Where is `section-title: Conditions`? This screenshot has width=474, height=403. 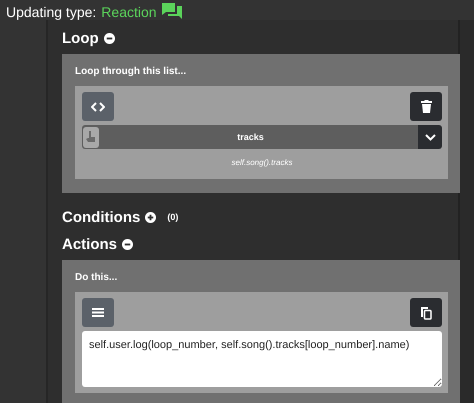
section-title: Conditions is located at coordinates (101, 217).